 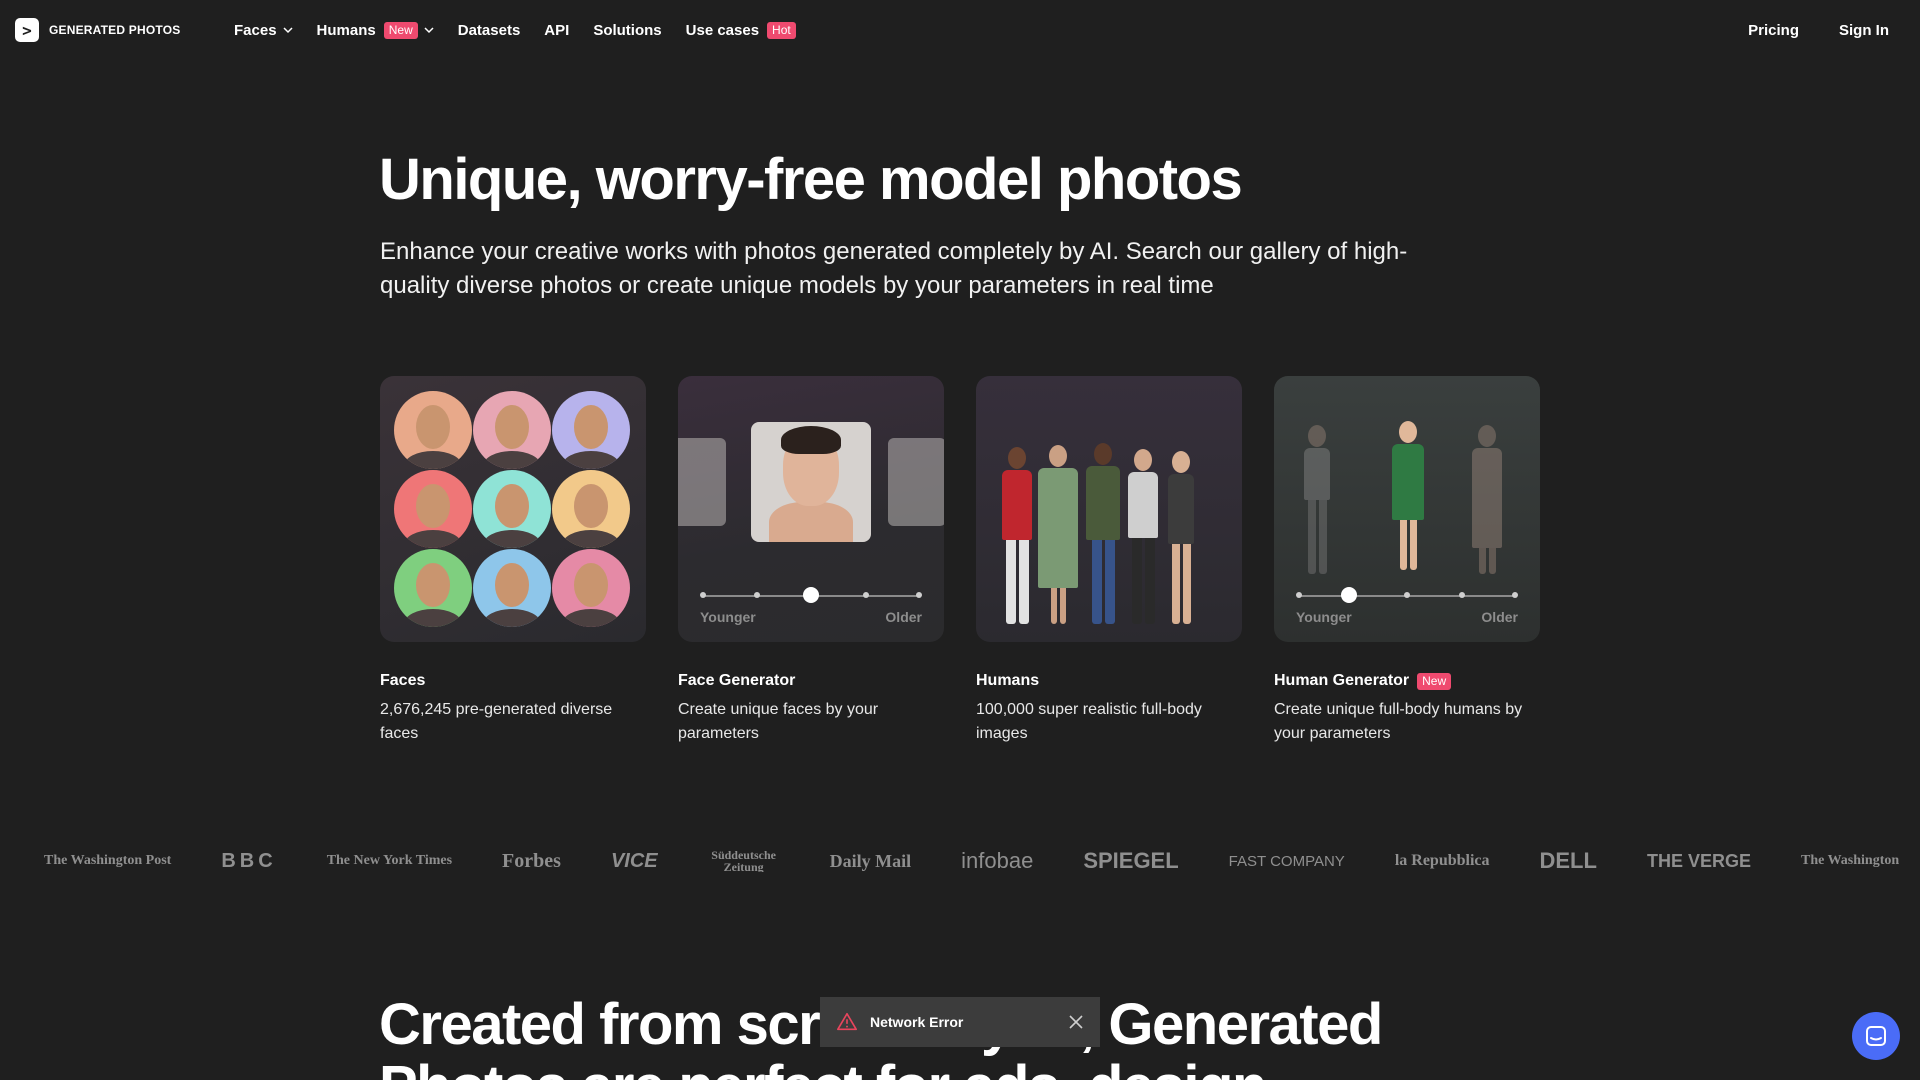 I want to click on nav-datasets: Datasets, so click(x=489, y=30).